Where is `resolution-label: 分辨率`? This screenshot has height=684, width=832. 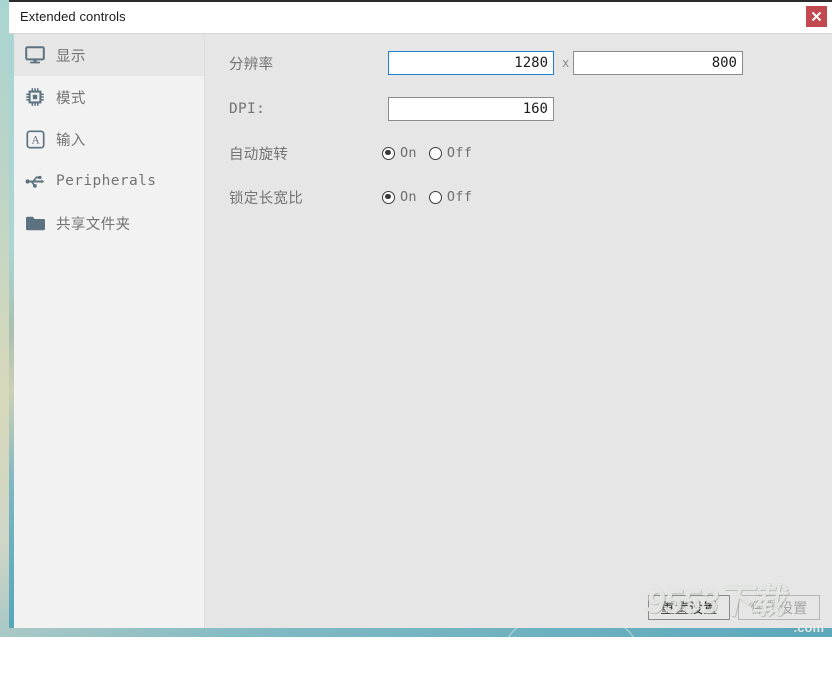
resolution-label: 分辨率 is located at coordinates (251, 63).